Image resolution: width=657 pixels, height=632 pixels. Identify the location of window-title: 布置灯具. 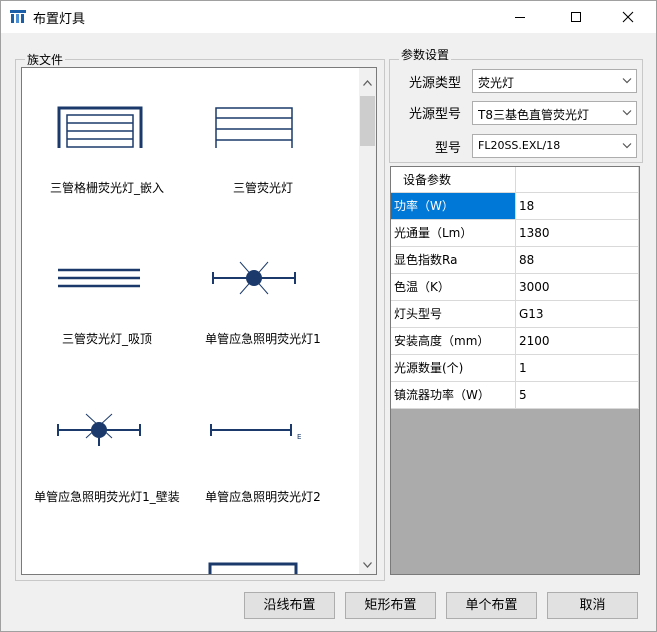
(59, 19).